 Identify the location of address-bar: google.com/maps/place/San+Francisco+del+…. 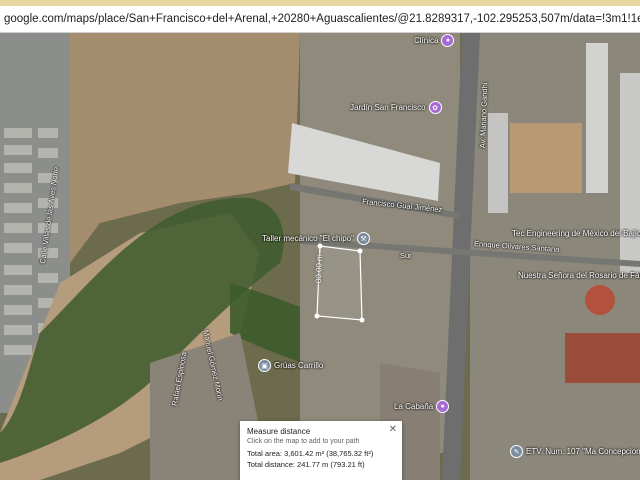
(320, 19).